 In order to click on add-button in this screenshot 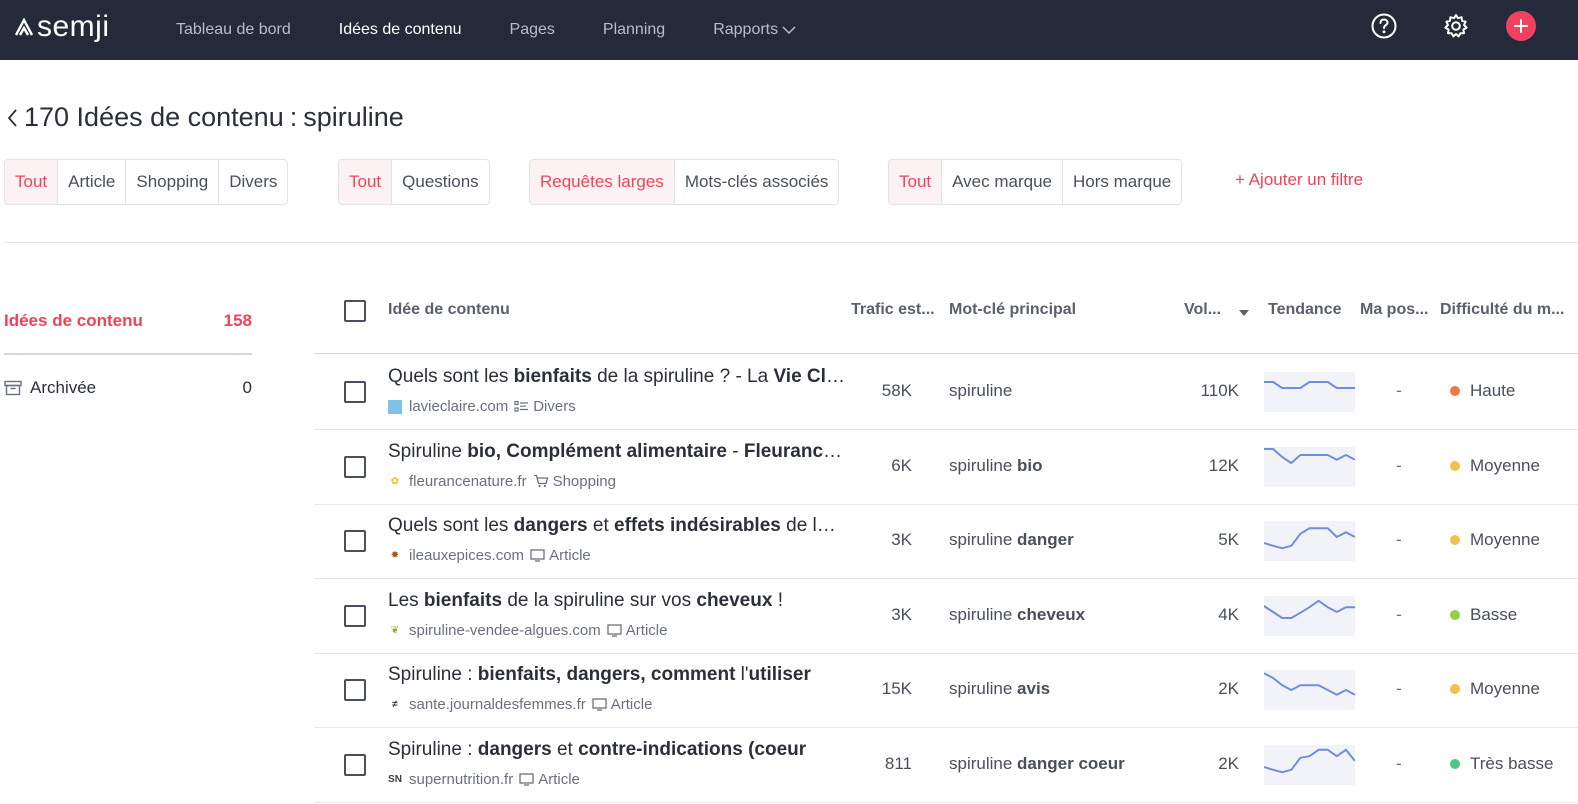, I will do `click(1521, 26)`.